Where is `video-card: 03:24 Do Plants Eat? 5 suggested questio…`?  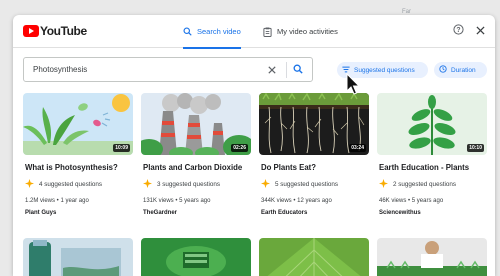 video-card: 03:24 Do Plants Eat? 5 suggested questio… is located at coordinates (314, 154).